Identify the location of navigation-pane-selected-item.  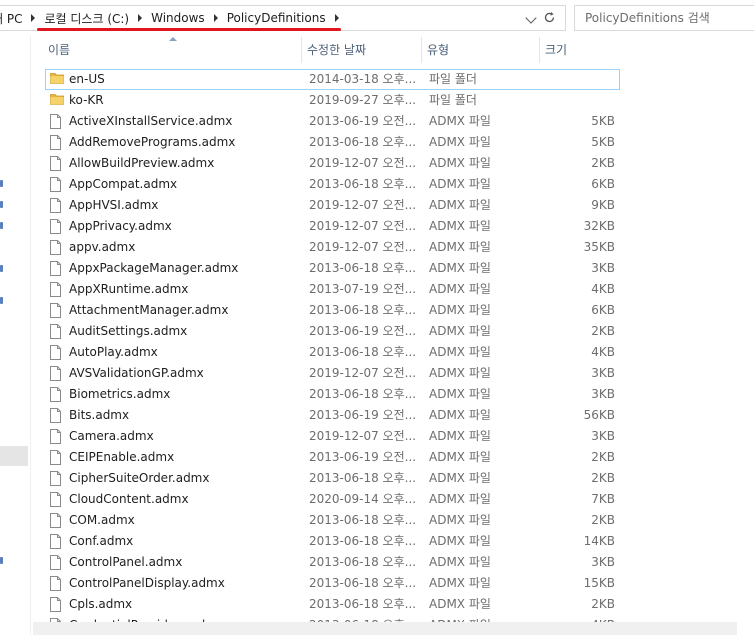
(14, 456).